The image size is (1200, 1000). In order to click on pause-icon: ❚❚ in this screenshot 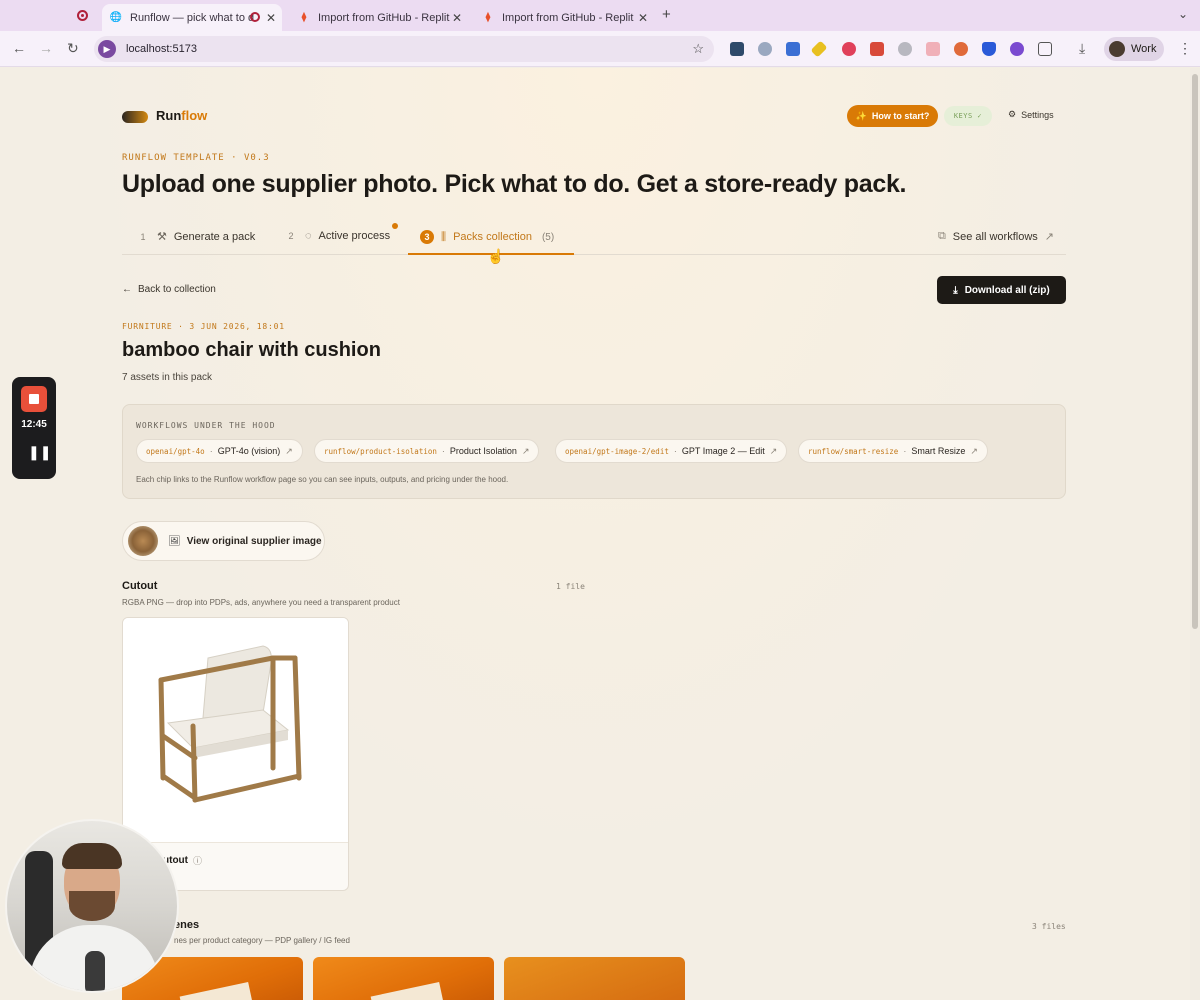, I will do `click(39, 452)`.